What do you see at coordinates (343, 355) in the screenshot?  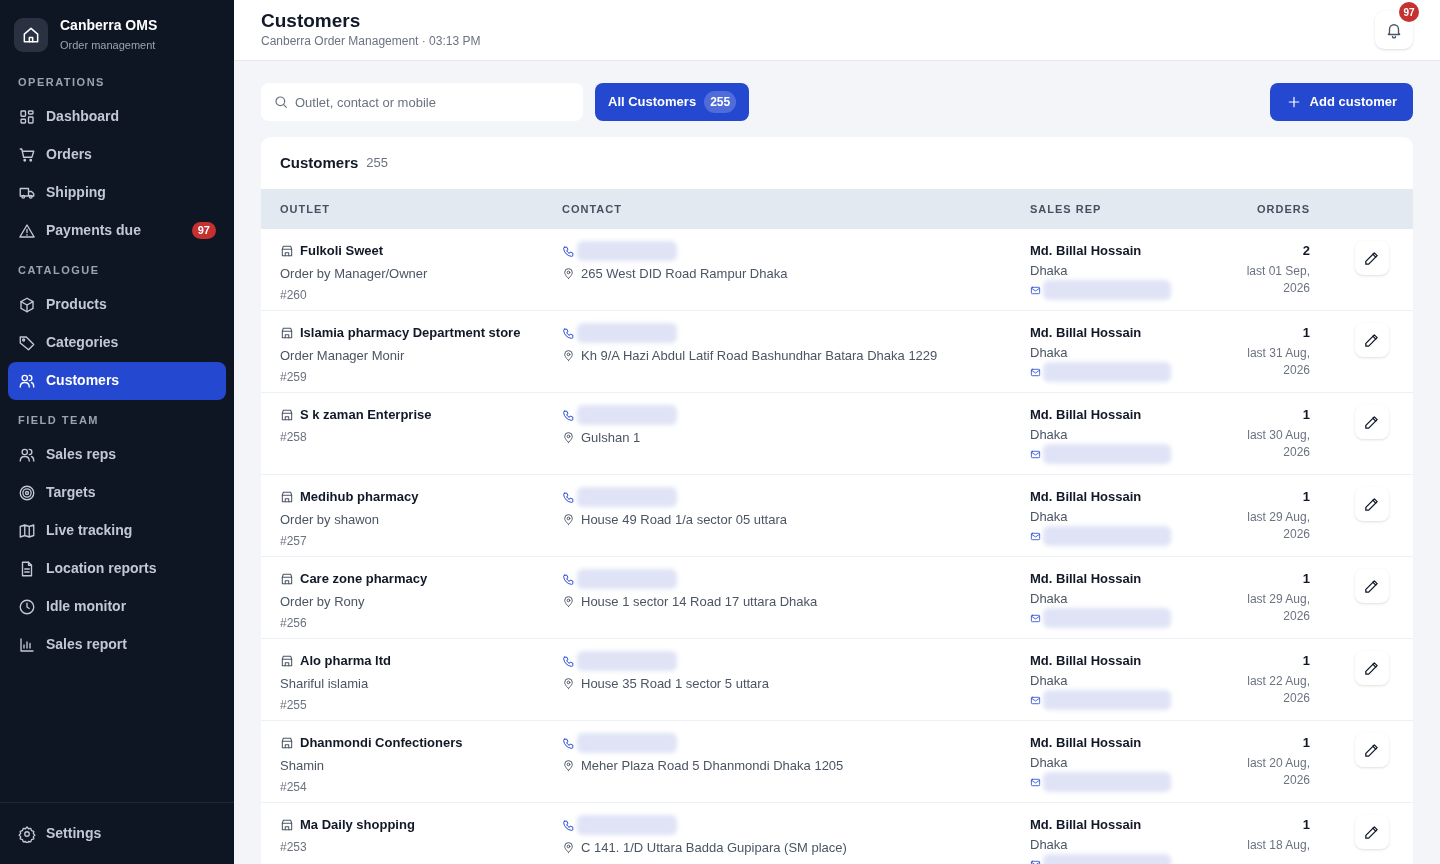 I see `outlet-note: Order Manager Monir` at bounding box center [343, 355].